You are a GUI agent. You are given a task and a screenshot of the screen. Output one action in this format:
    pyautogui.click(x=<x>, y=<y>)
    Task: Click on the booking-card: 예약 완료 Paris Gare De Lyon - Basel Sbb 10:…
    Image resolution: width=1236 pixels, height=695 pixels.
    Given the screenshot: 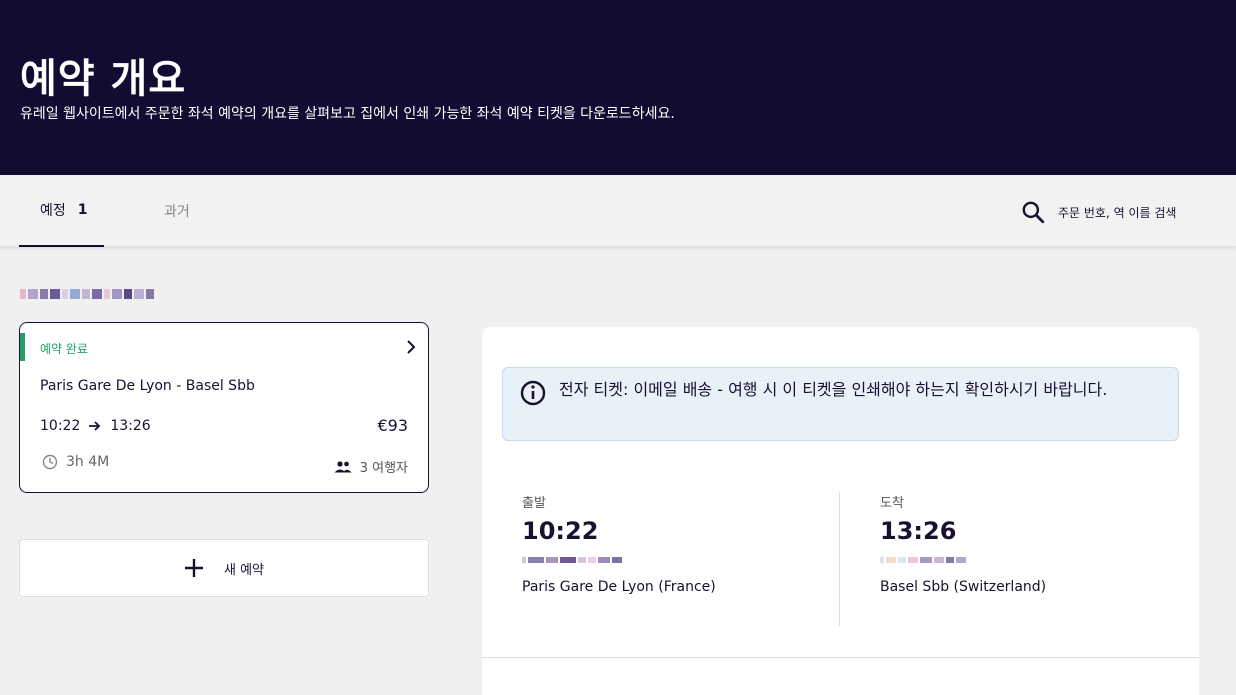 What is the action you would take?
    pyautogui.click(x=224, y=407)
    